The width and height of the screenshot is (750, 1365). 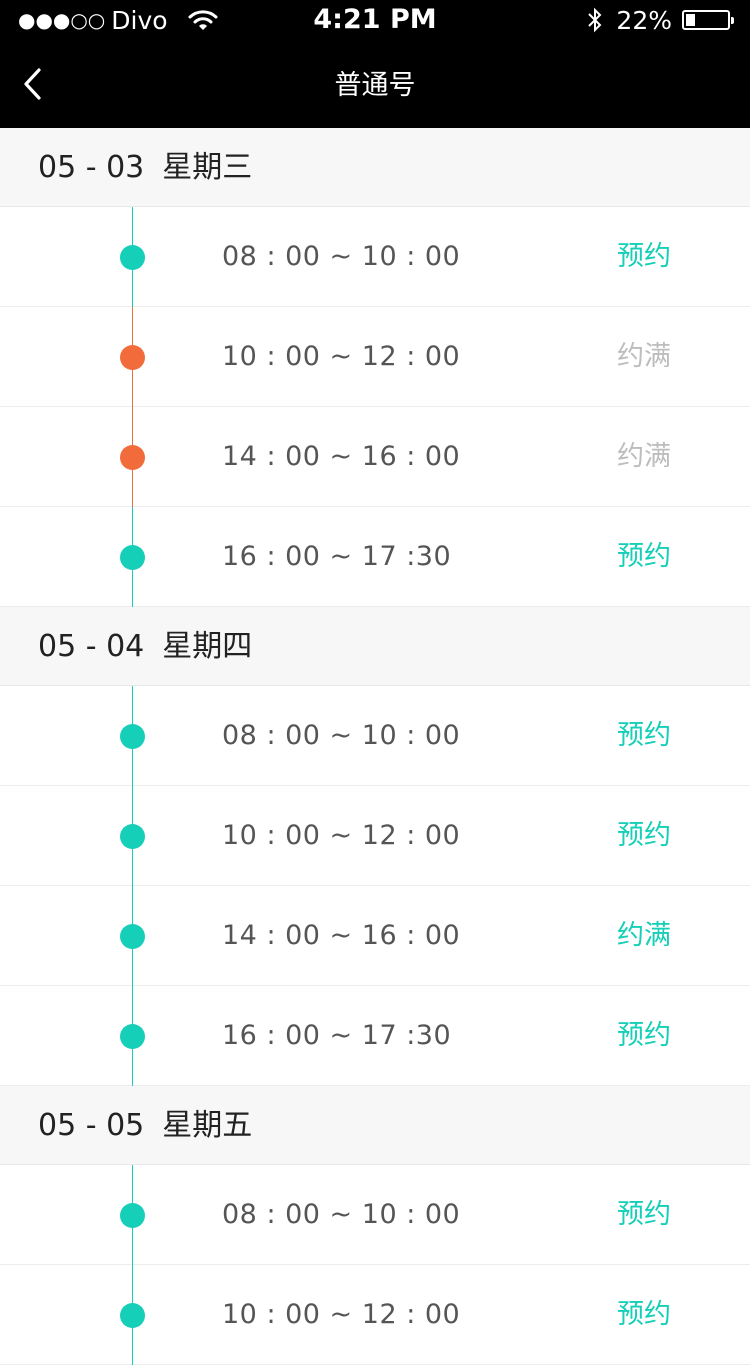 What do you see at coordinates (375, 20) in the screenshot?
I see `status-bar: ●●●○○ Divo 4:21 PM 22%` at bounding box center [375, 20].